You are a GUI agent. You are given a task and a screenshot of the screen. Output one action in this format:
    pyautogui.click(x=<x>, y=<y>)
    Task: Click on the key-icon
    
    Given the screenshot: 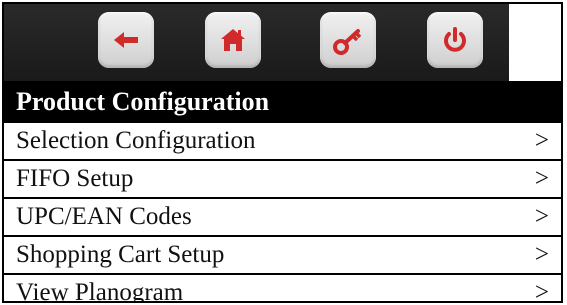 What is the action you would take?
    pyautogui.click(x=347, y=42)
    